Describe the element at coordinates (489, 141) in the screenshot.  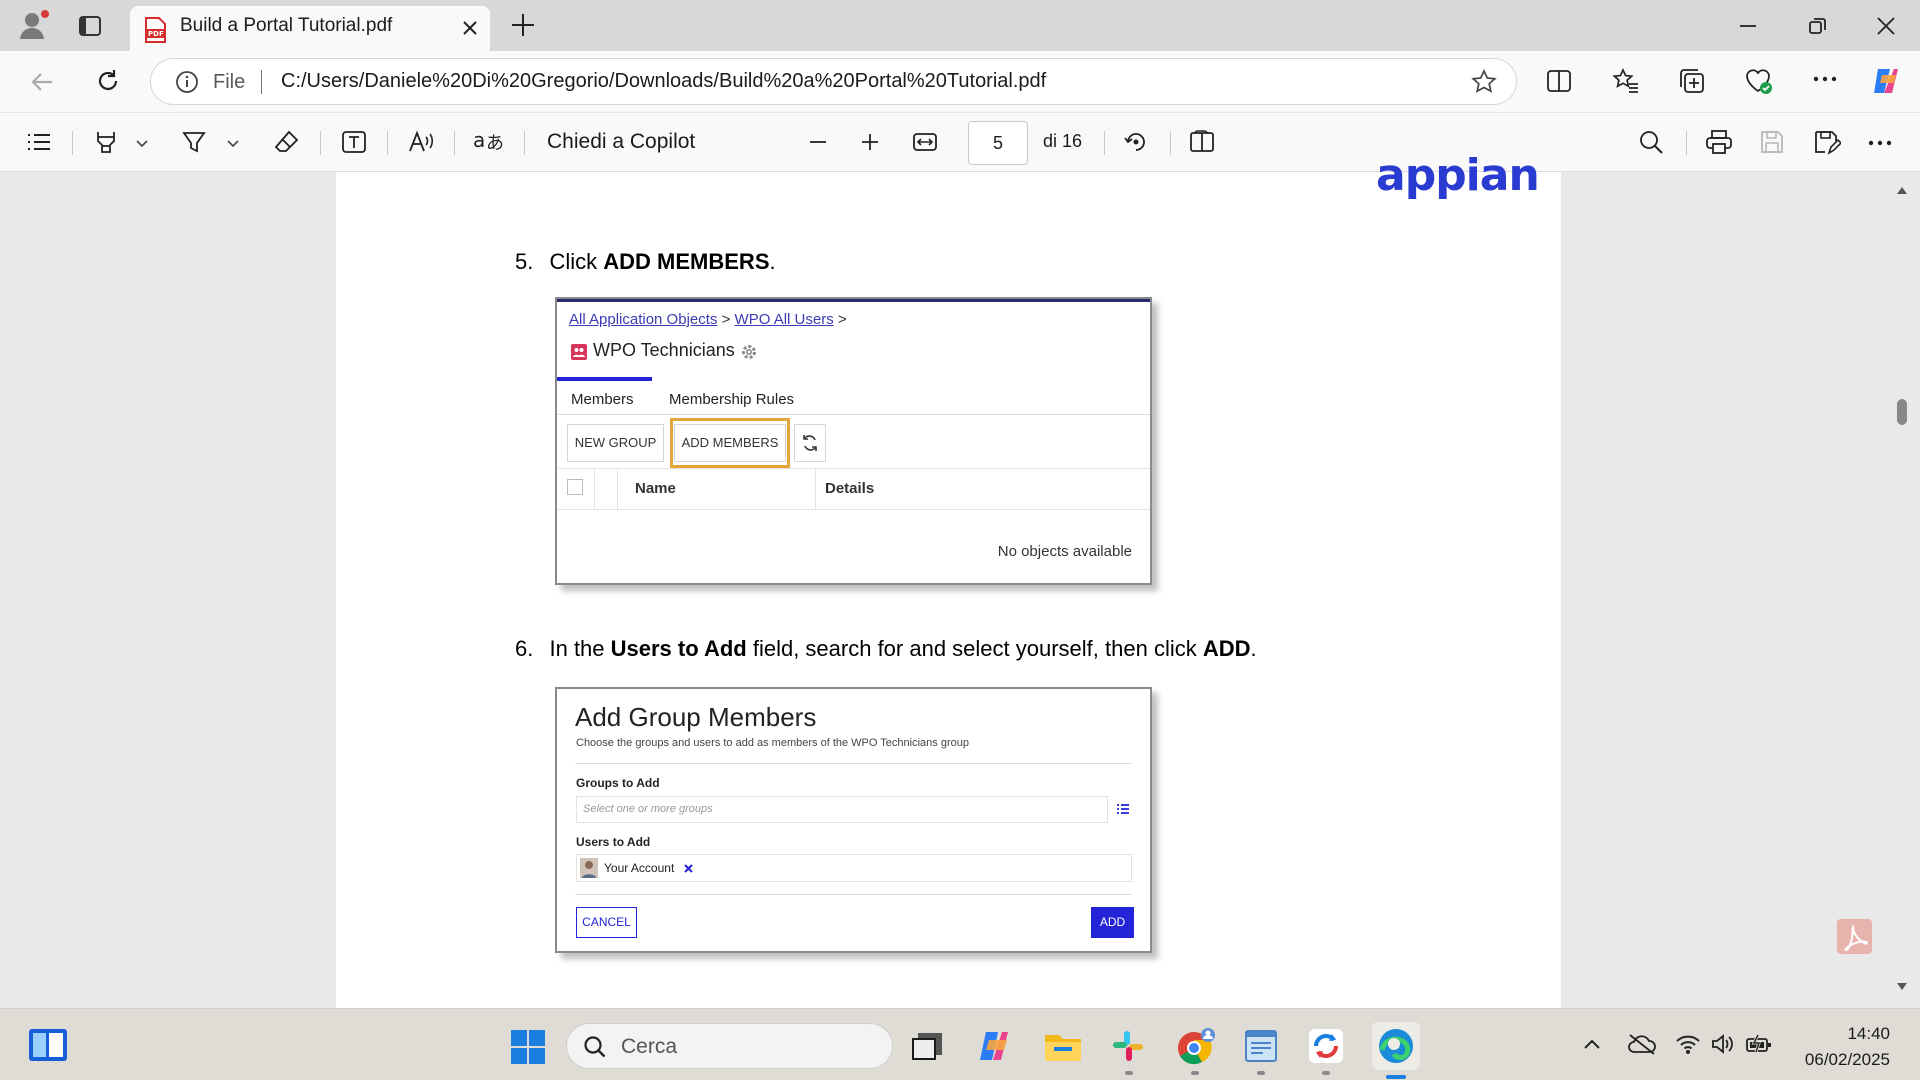
I see `translate-icon: aあ` at that location.